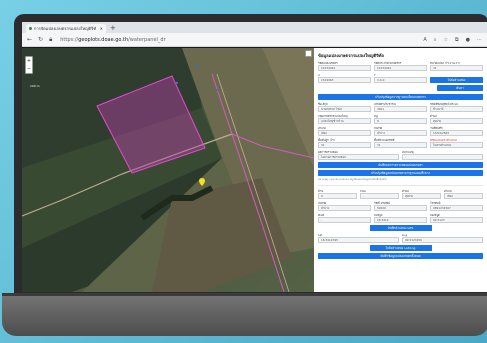  I want to click on record-date-field: 15/04/2565, so click(456, 133).